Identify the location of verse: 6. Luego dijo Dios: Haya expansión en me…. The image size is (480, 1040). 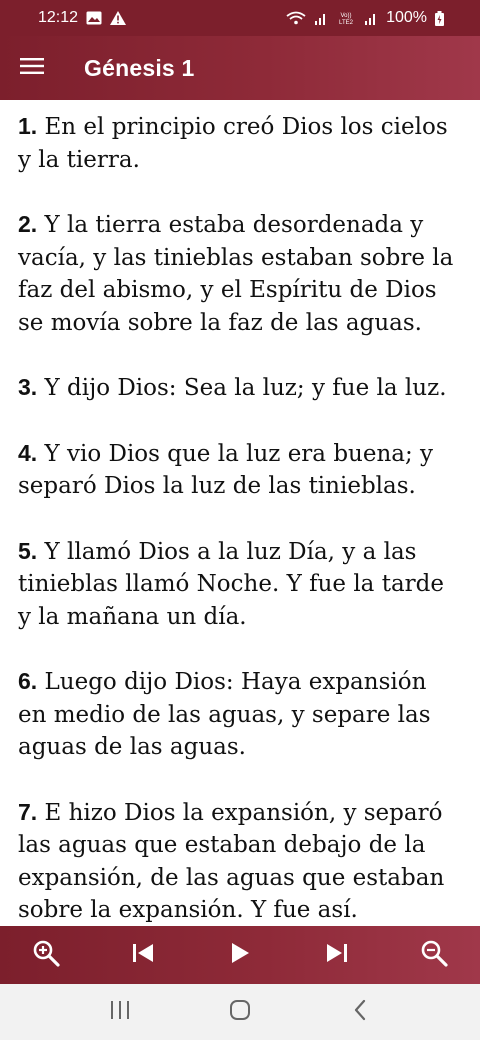
(240, 714).